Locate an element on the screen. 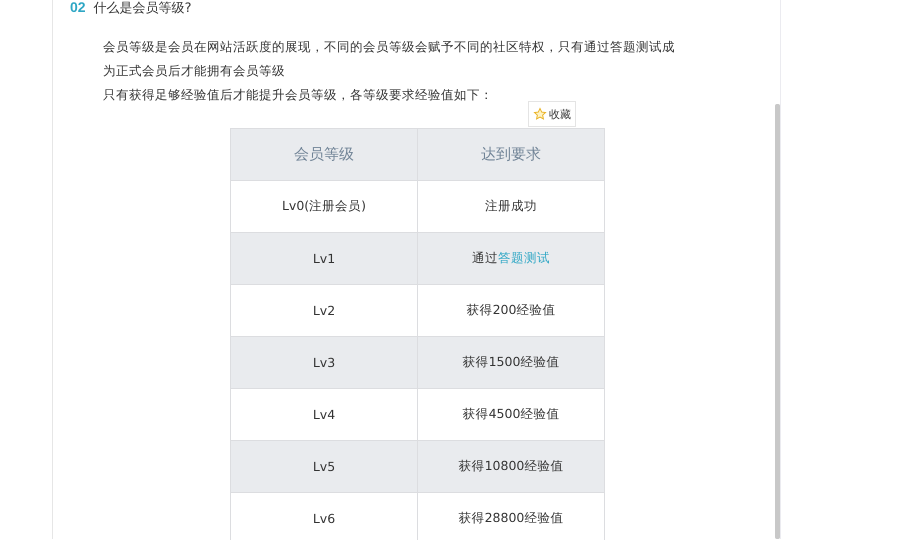 This screenshot has height=540, width=900. table-cell: Lv6 is located at coordinates (324, 516).